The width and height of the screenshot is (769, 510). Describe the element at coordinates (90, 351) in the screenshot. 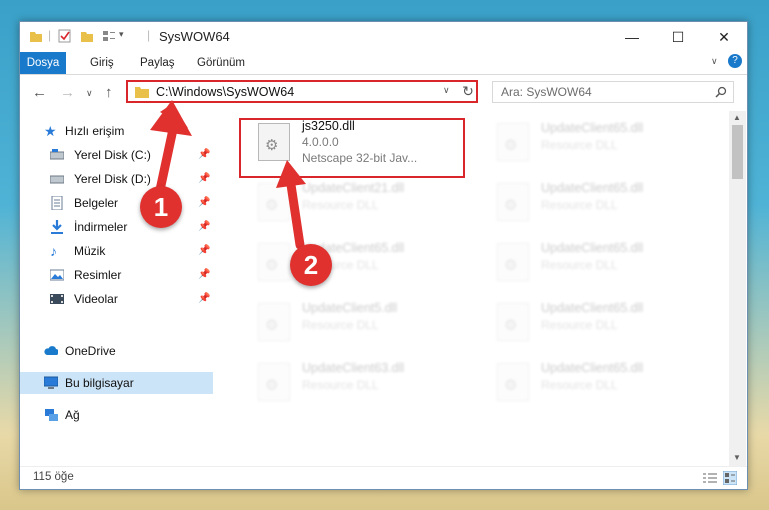

I see `sidebar-item-label: OneDrive` at that location.